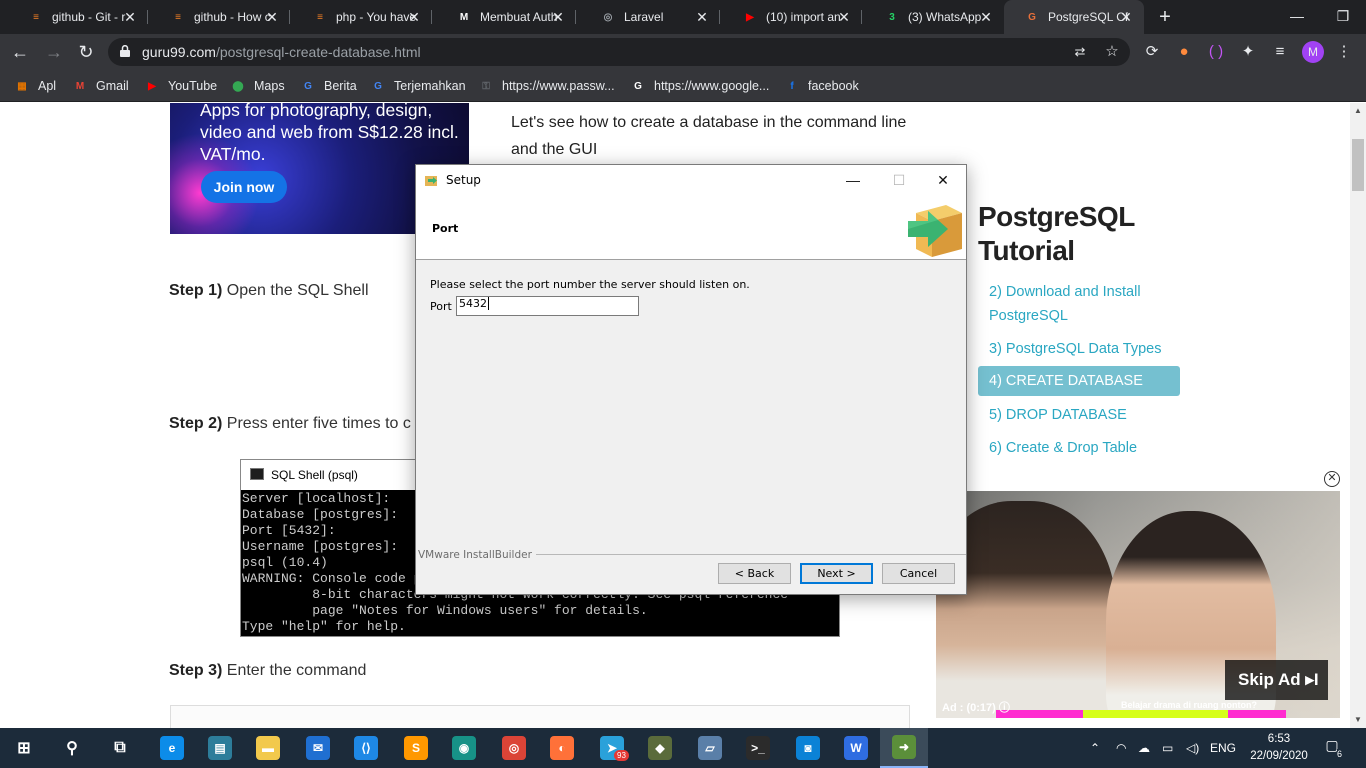 This screenshot has height=768, width=1366. I want to click on camera-app-taskbar-button: ◙, so click(808, 748).